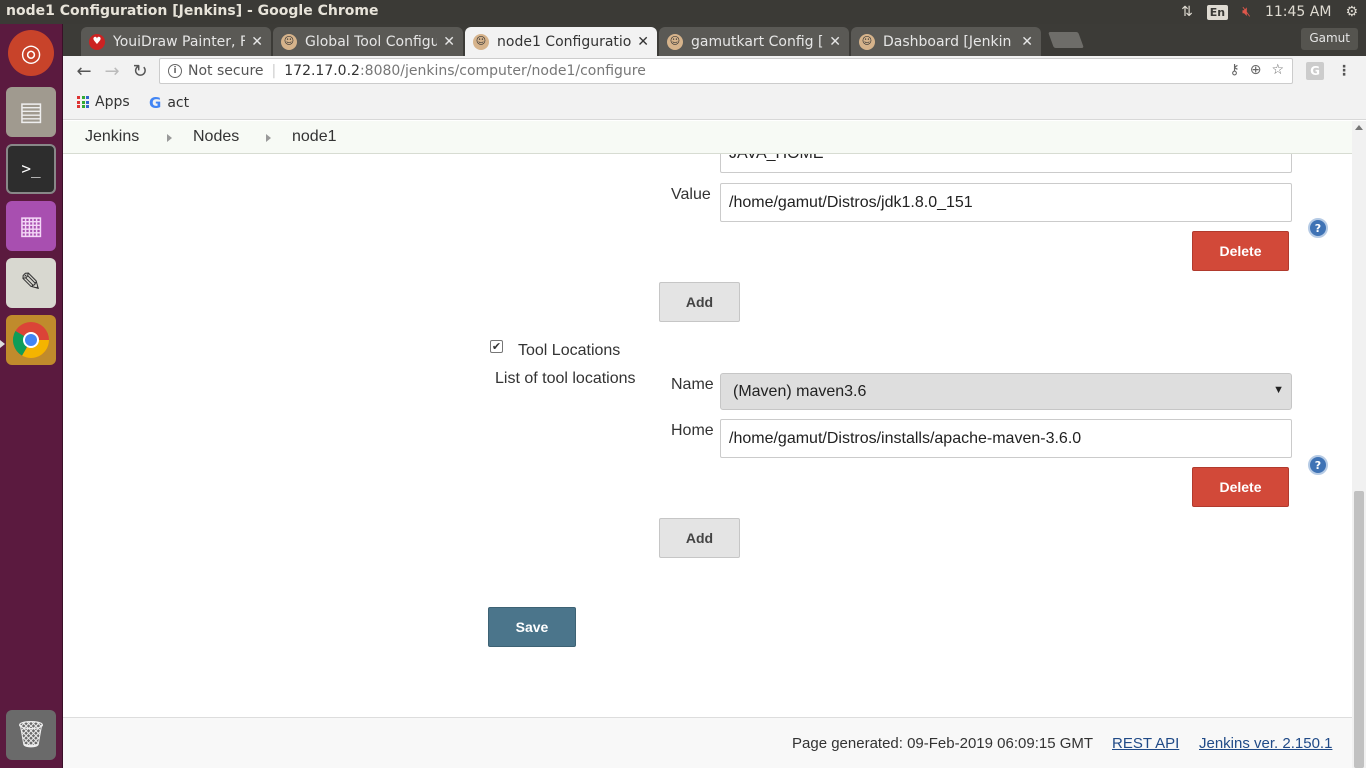 The height and width of the screenshot is (768, 1366). Describe the element at coordinates (1351, 12) in the screenshot. I see `settings-gear-icon: ⚙` at that location.